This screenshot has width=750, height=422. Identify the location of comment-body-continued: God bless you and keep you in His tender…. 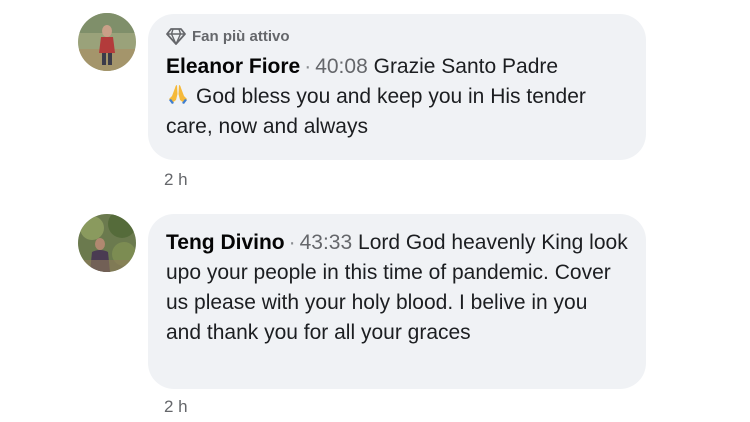
(376, 111).